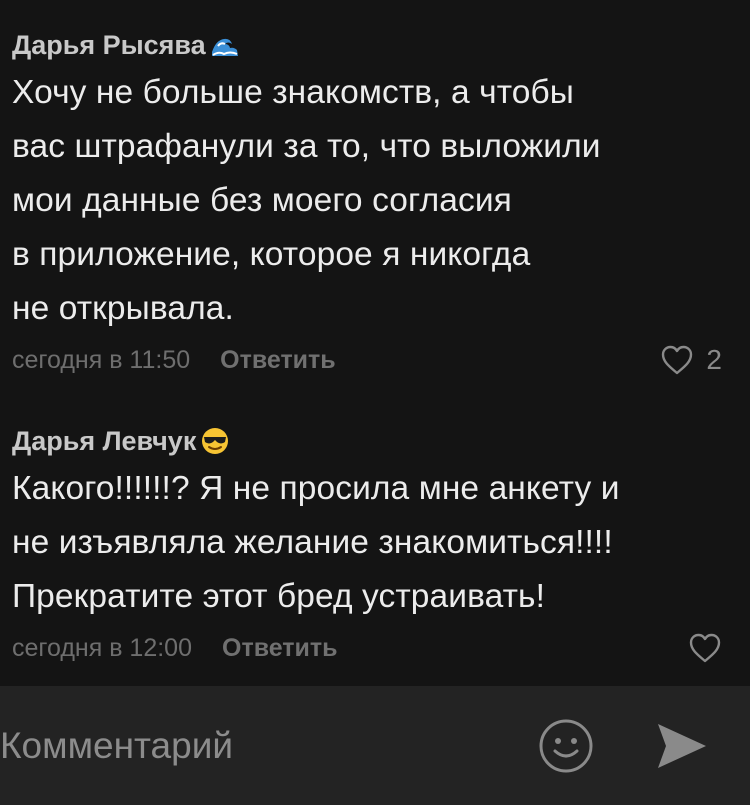  I want to click on comment-author: Дарья Левчук, so click(367, 441).